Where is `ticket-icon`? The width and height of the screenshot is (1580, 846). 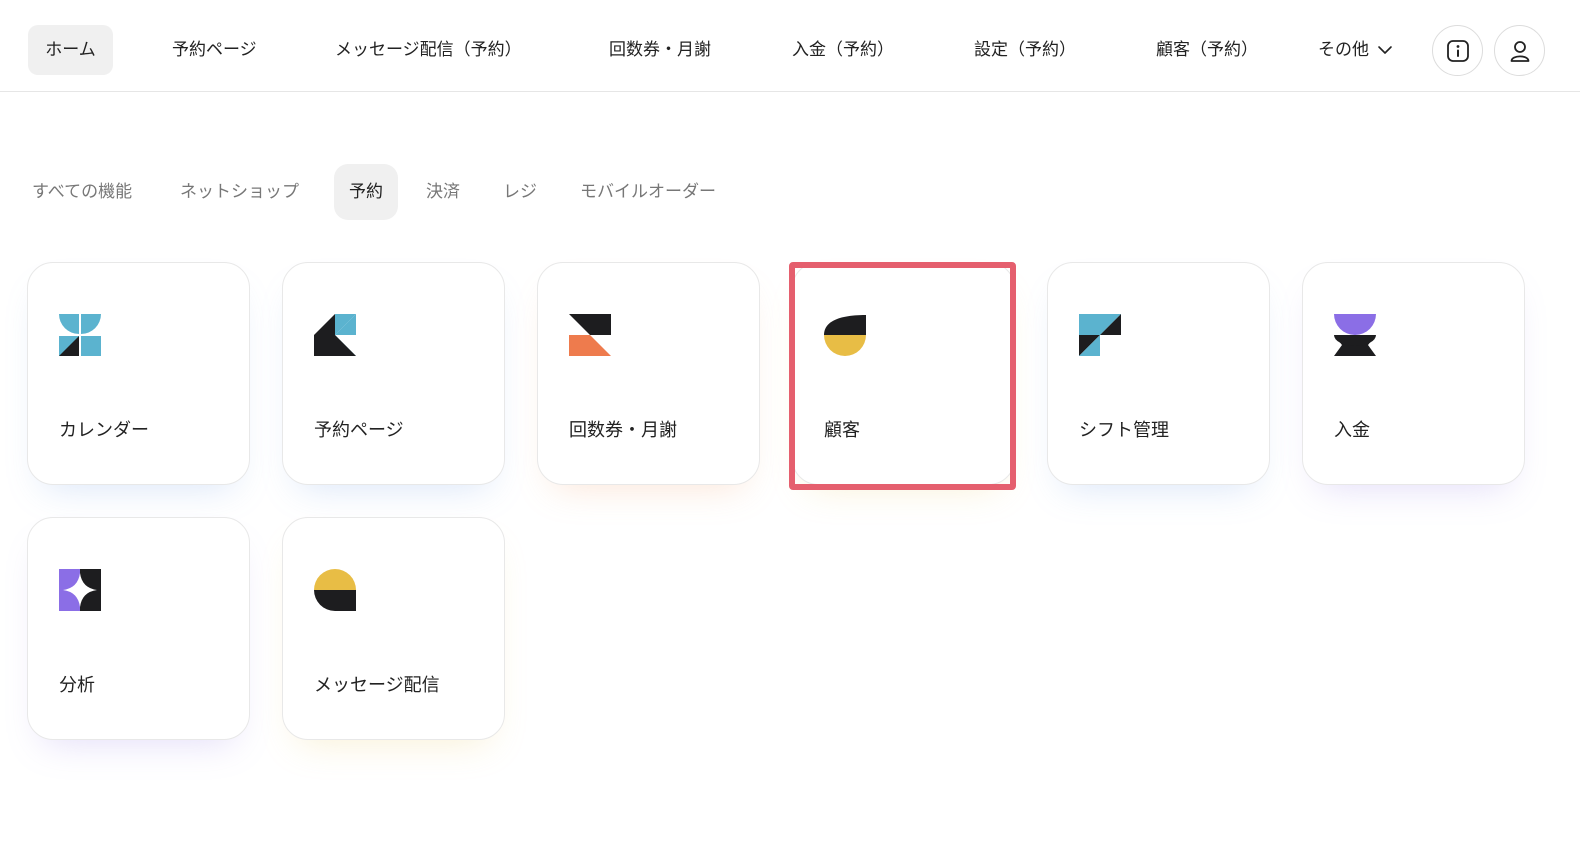 ticket-icon is located at coordinates (590, 335).